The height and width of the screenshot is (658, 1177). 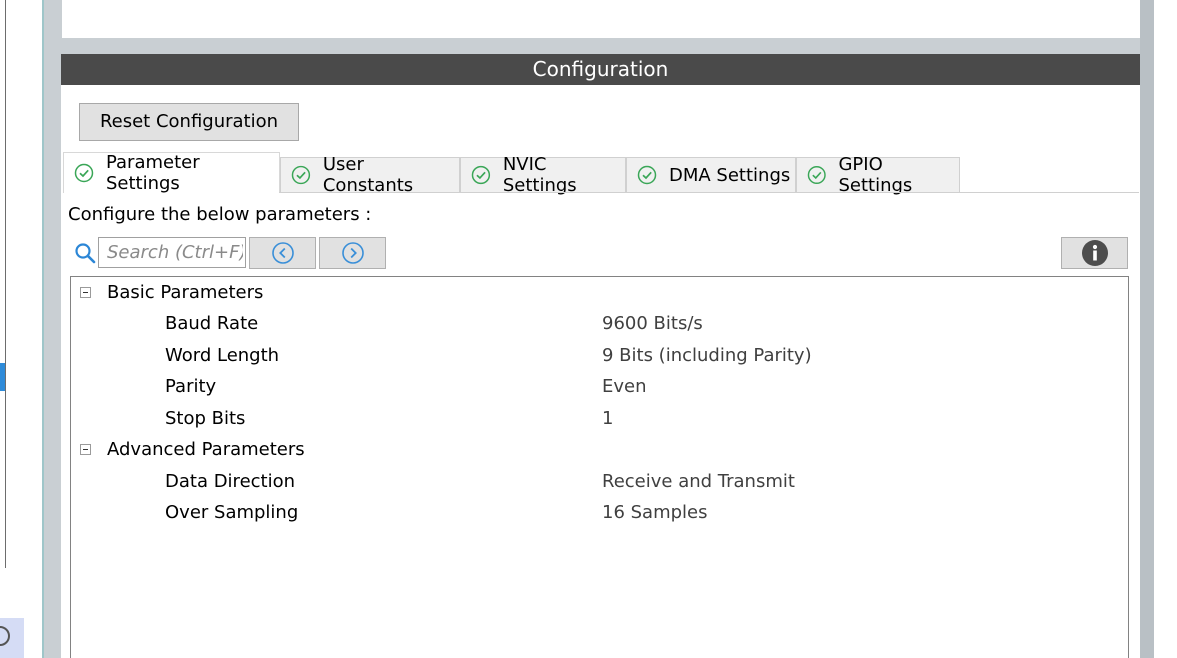 I want to click on param-name: Data Direction, so click(x=230, y=481).